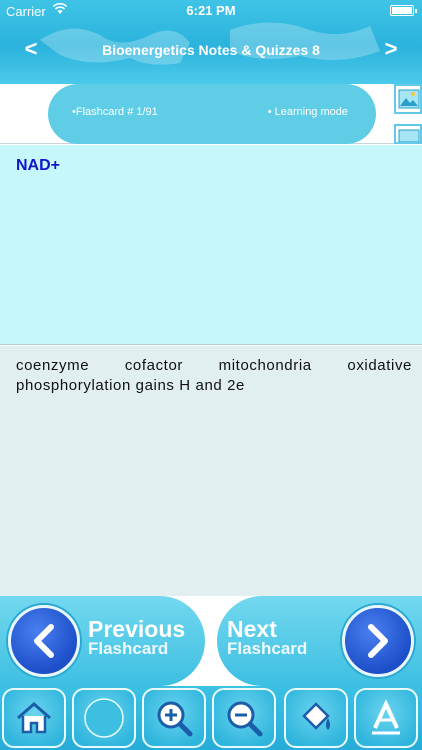 This screenshot has width=422, height=750. I want to click on slideshow-icon, so click(409, 135).